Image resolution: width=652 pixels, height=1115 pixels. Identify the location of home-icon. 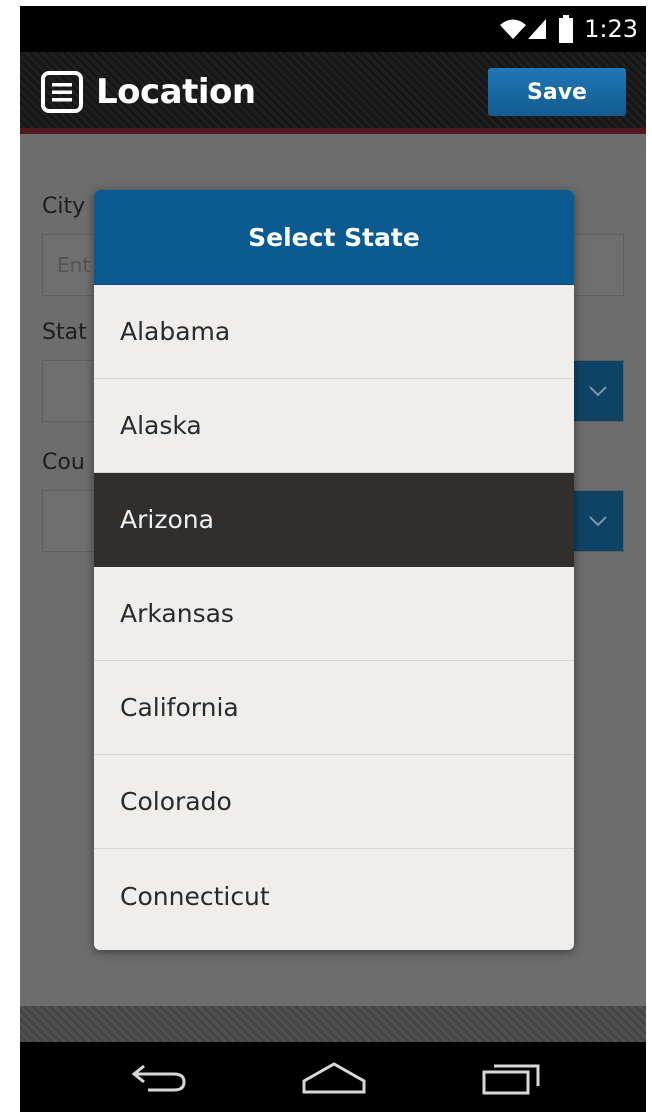
(334, 1078).